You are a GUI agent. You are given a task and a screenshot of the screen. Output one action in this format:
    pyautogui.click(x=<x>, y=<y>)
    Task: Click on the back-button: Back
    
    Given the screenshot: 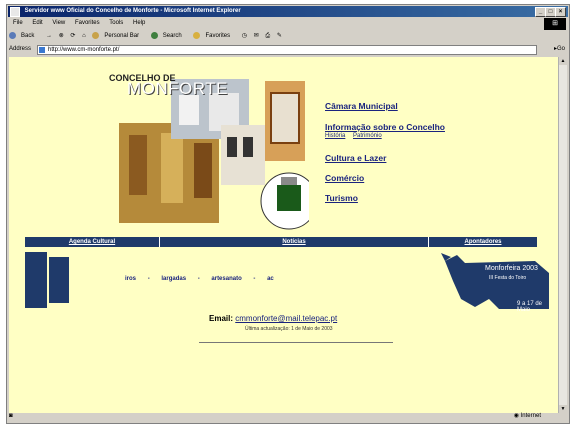 What is the action you would take?
    pyautogui.click(x=24, y=35)
    